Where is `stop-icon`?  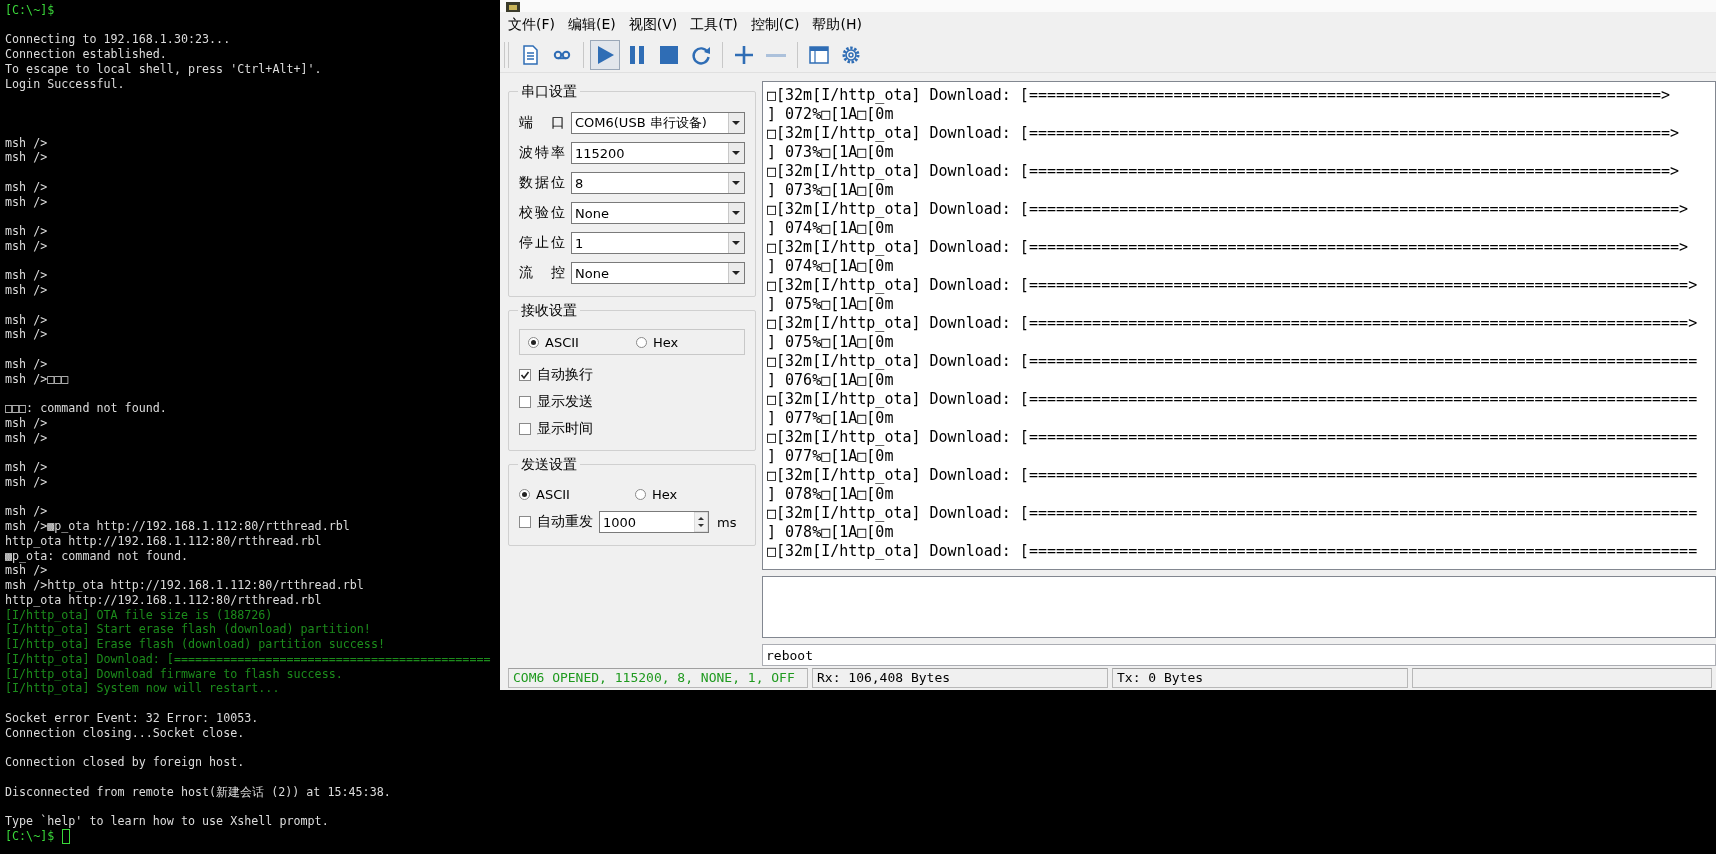 stop-icon is located at coordinates (669, 55).